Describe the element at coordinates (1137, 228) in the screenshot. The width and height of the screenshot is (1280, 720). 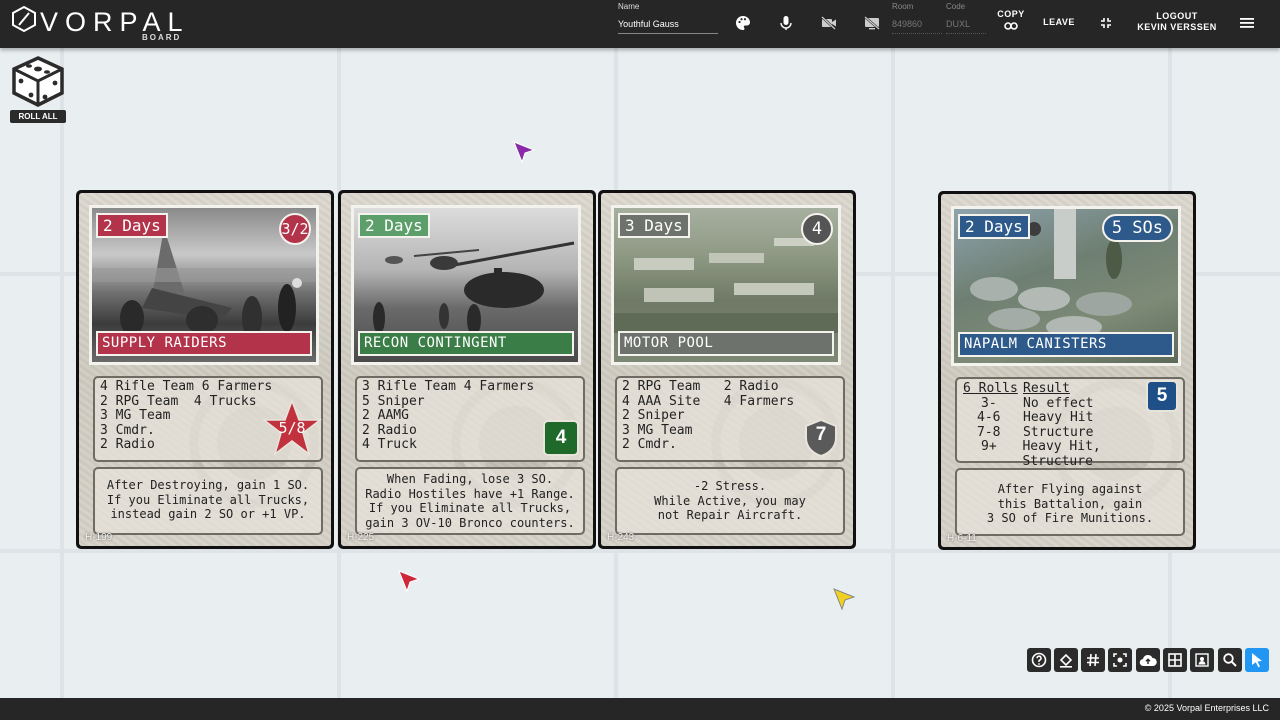
I see `card-so-badge: 5 SOs` at that location.